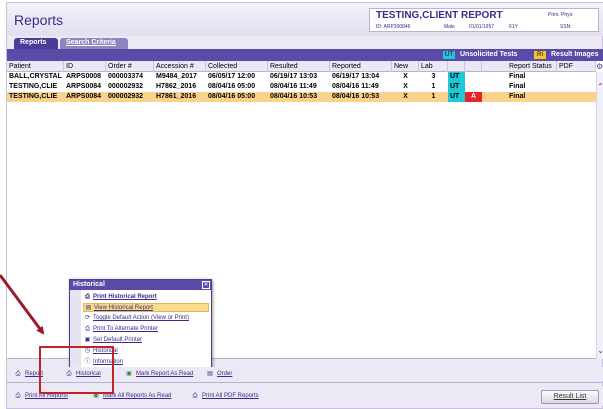 The image size is (603, 409). Describe the element at coordinates (176, 76) in the screenshot. I see `cell-accession: M9484_2017` at that location.